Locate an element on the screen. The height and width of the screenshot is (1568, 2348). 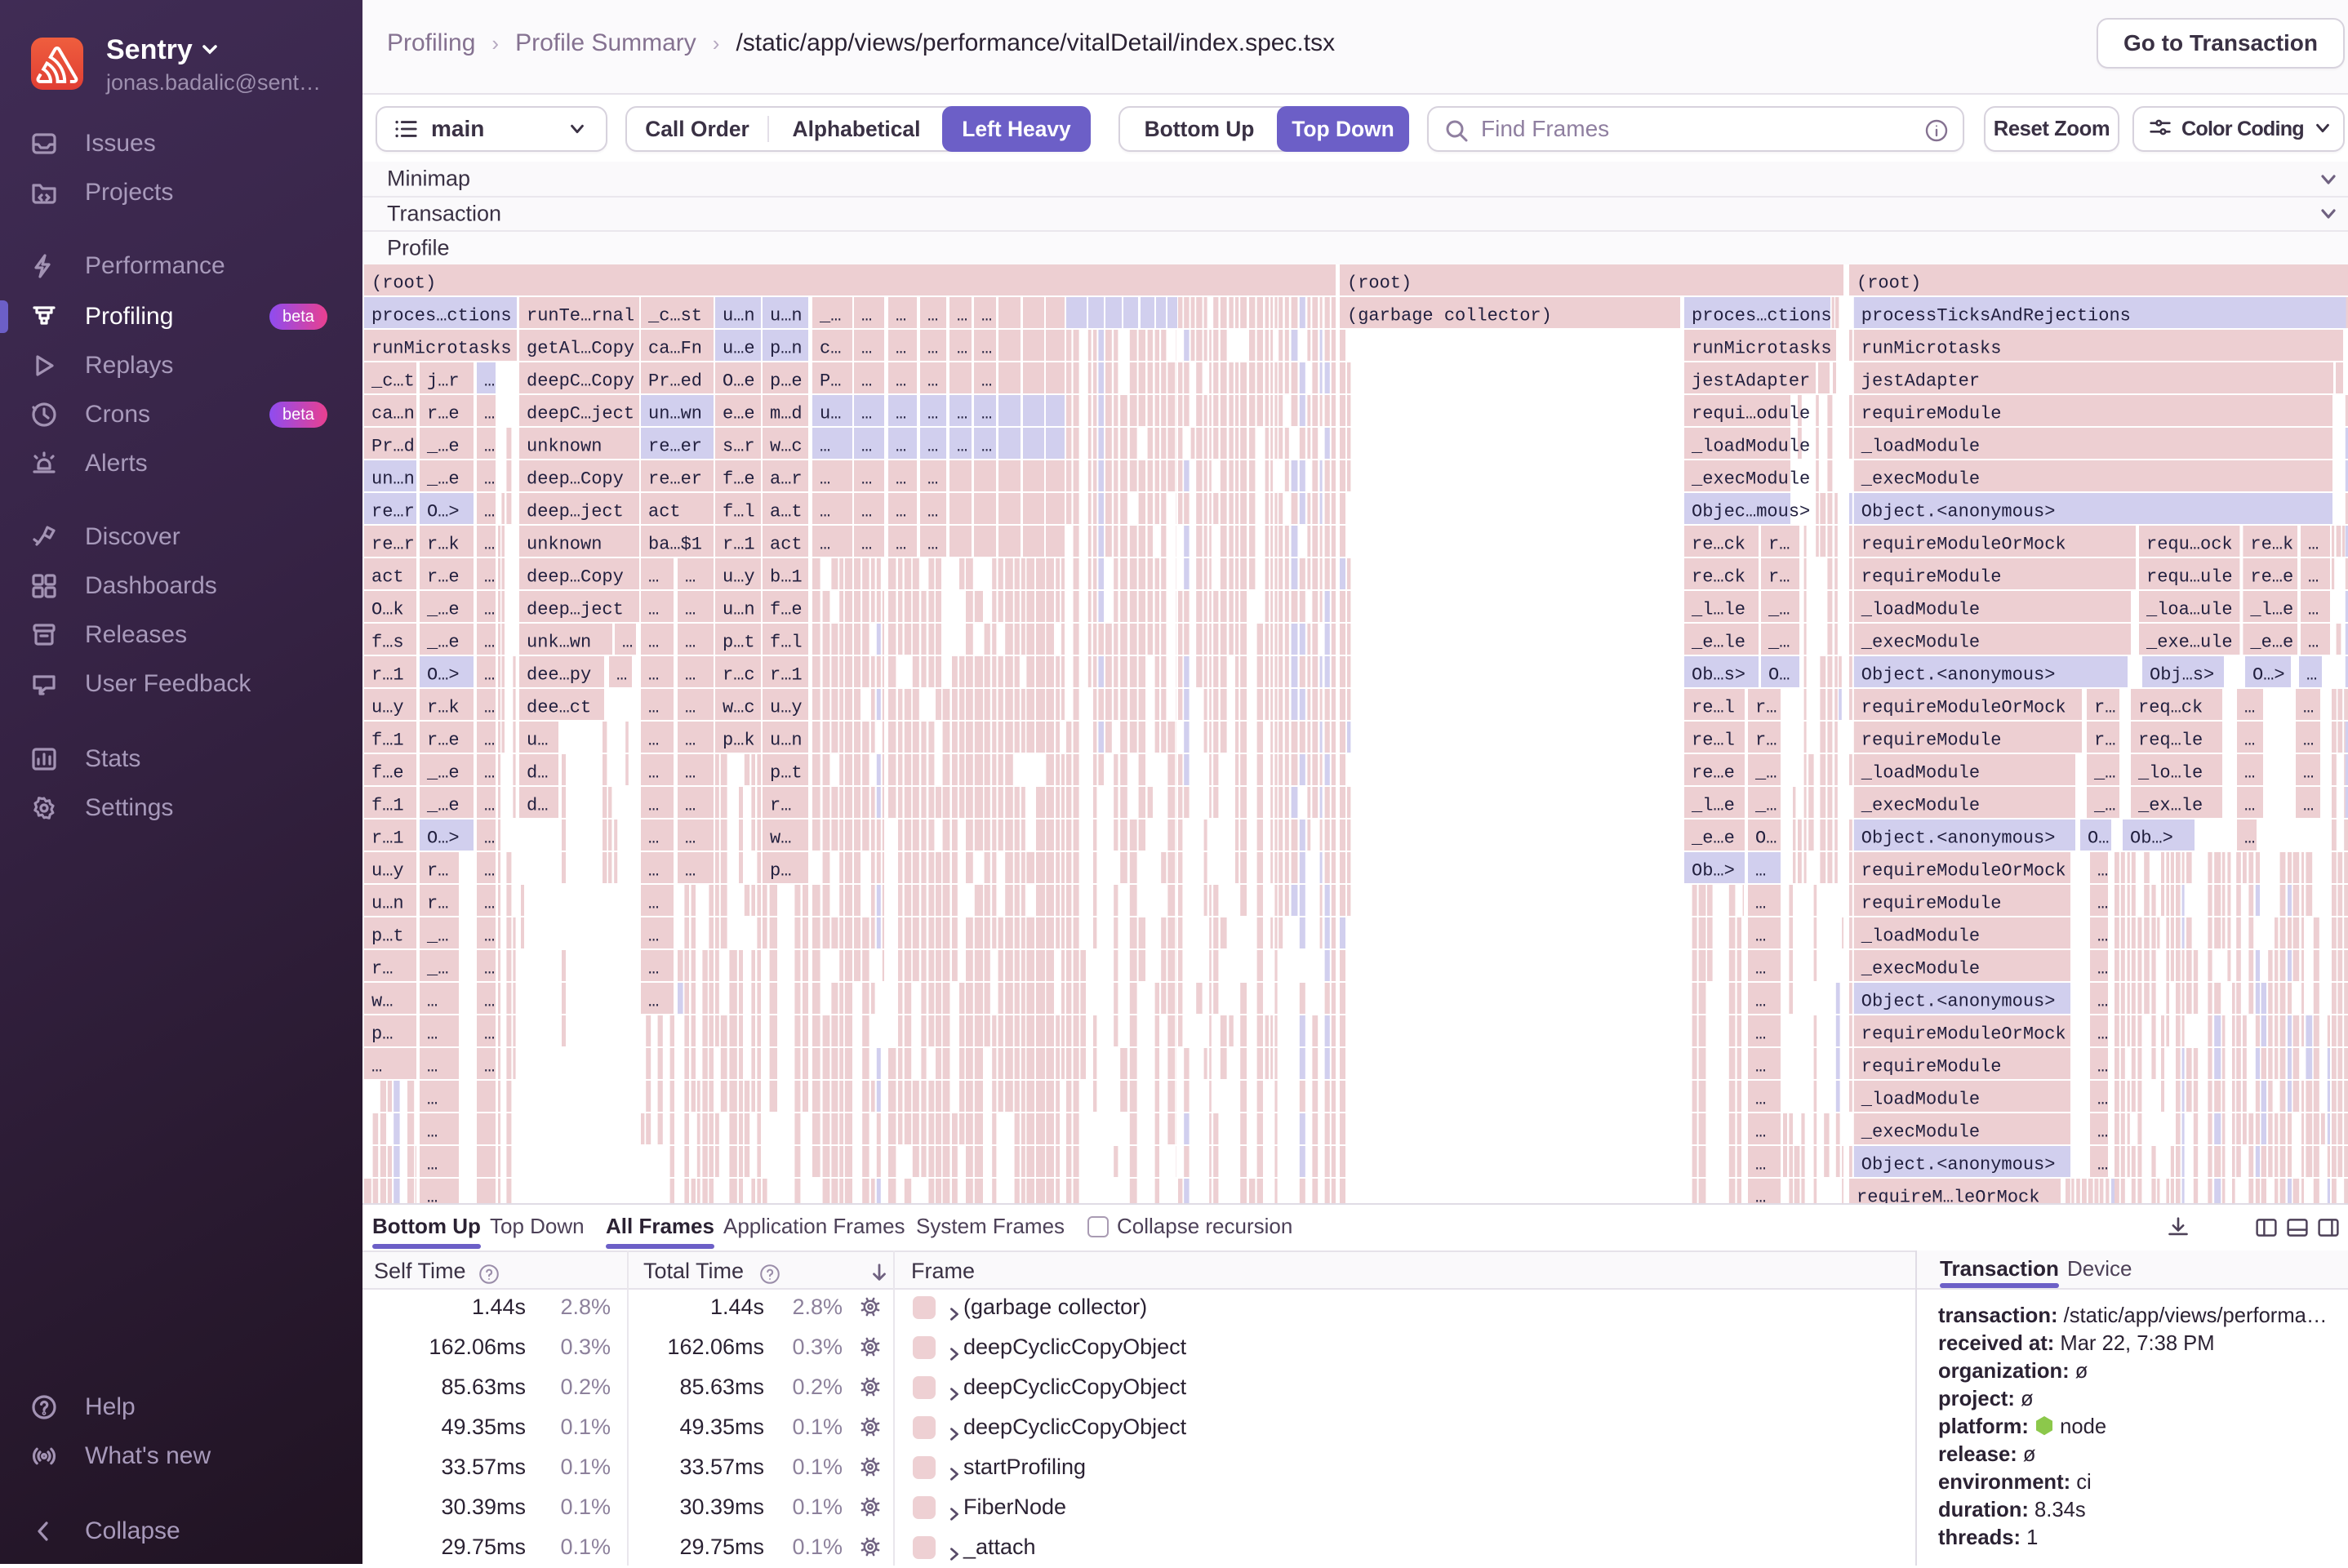
svg-text: ca…n is located at coordinates (393, 414).